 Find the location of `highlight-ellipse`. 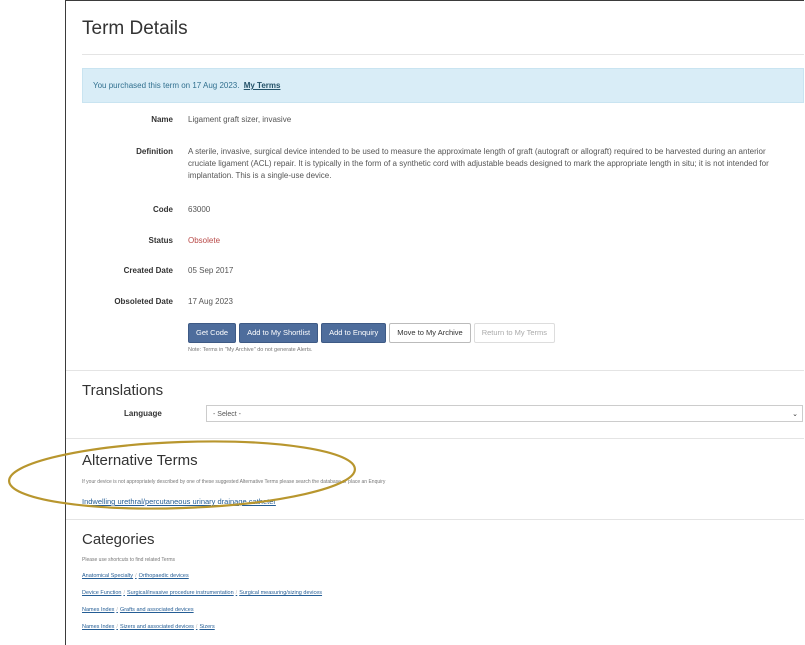

highlight-ellipse is located at coordinates (182, 475).